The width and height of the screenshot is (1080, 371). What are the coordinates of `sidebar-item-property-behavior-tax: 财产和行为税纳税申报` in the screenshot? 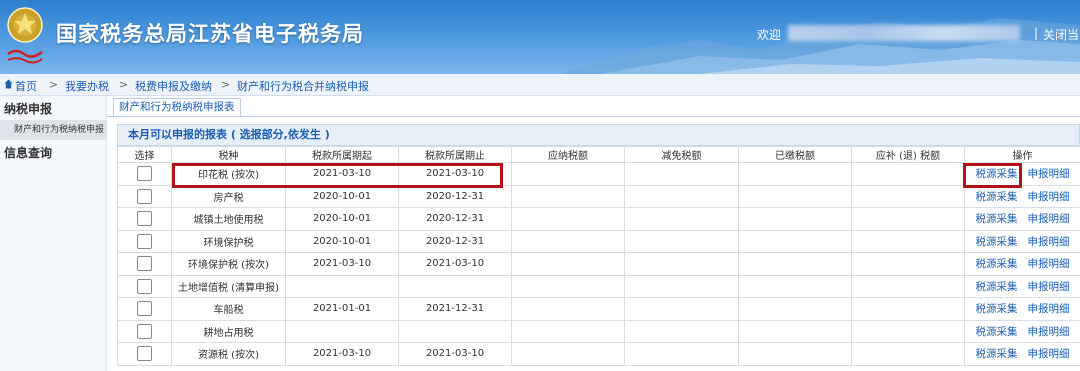 It's located at (53, 130).